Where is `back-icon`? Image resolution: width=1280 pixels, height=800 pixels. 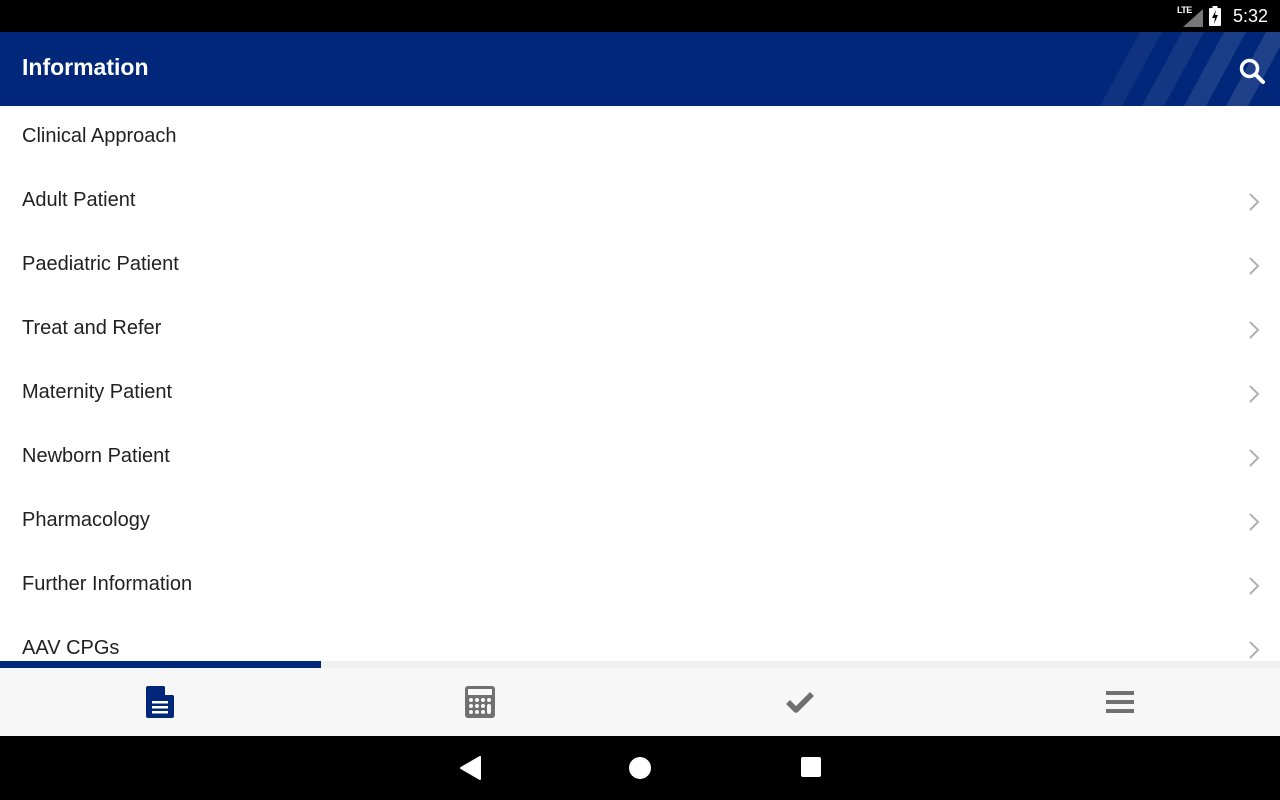
back-icon is located at coordinates (470, 768).